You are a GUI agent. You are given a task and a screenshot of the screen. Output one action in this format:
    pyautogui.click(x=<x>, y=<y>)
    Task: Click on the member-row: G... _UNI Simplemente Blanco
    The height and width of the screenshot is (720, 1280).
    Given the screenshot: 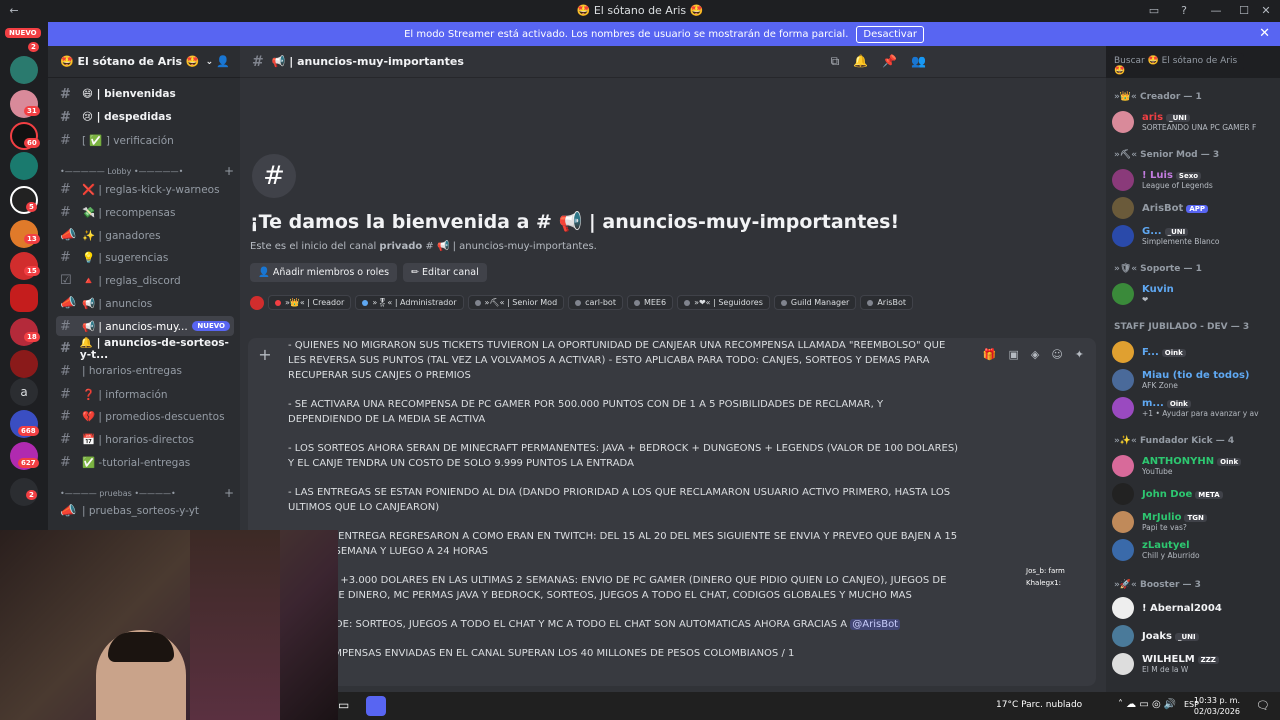 What is the action you would take?
    pyautogui.click(x=1193, y=236)
    